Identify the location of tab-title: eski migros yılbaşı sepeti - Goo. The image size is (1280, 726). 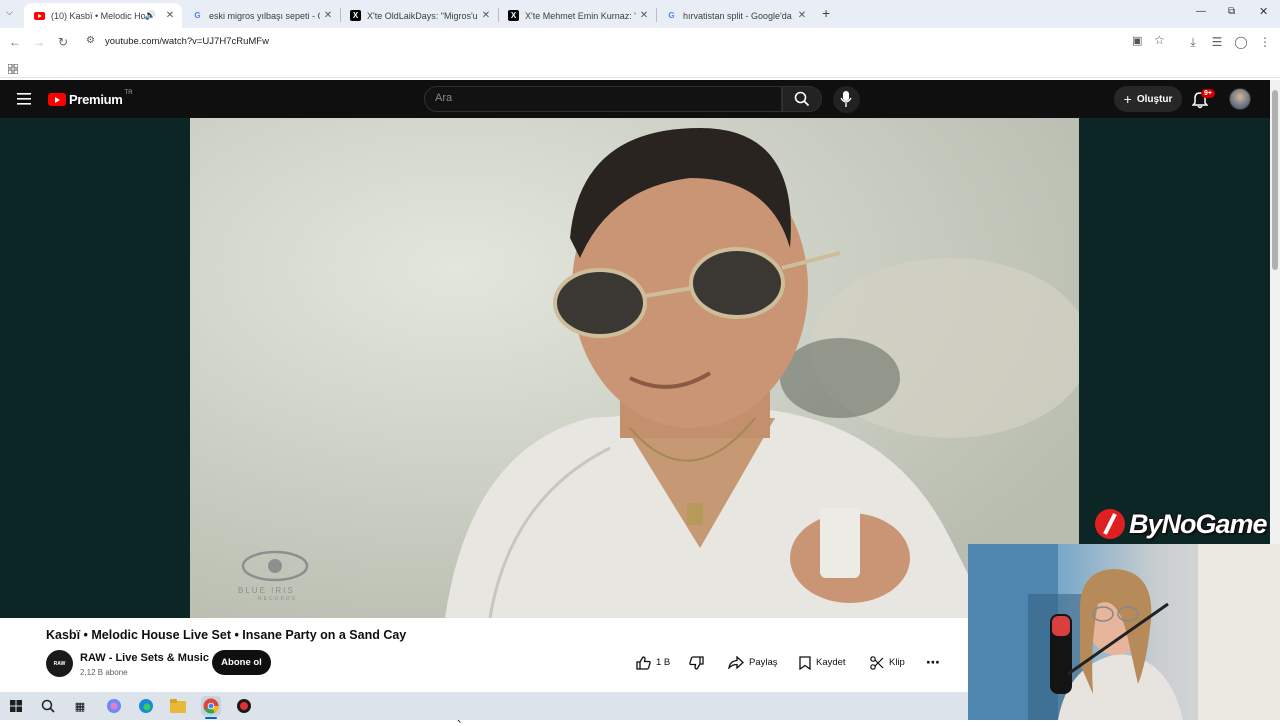
(264, 15).